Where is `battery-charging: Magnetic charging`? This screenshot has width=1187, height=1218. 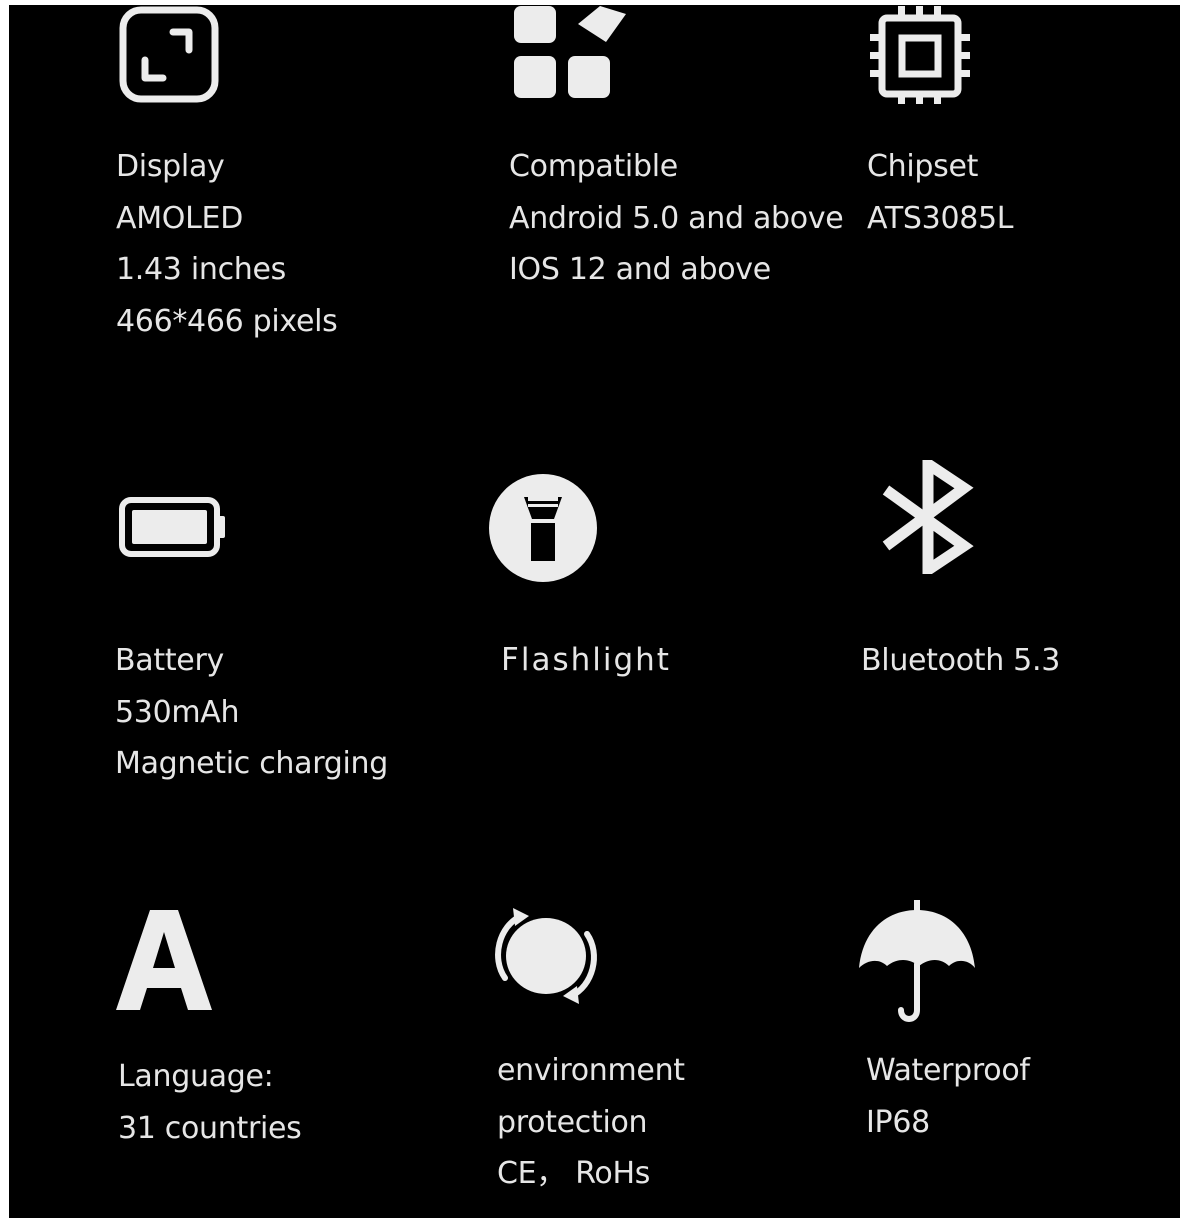
battery-charging: Magnetic charging is located at coordinates (251, 763).